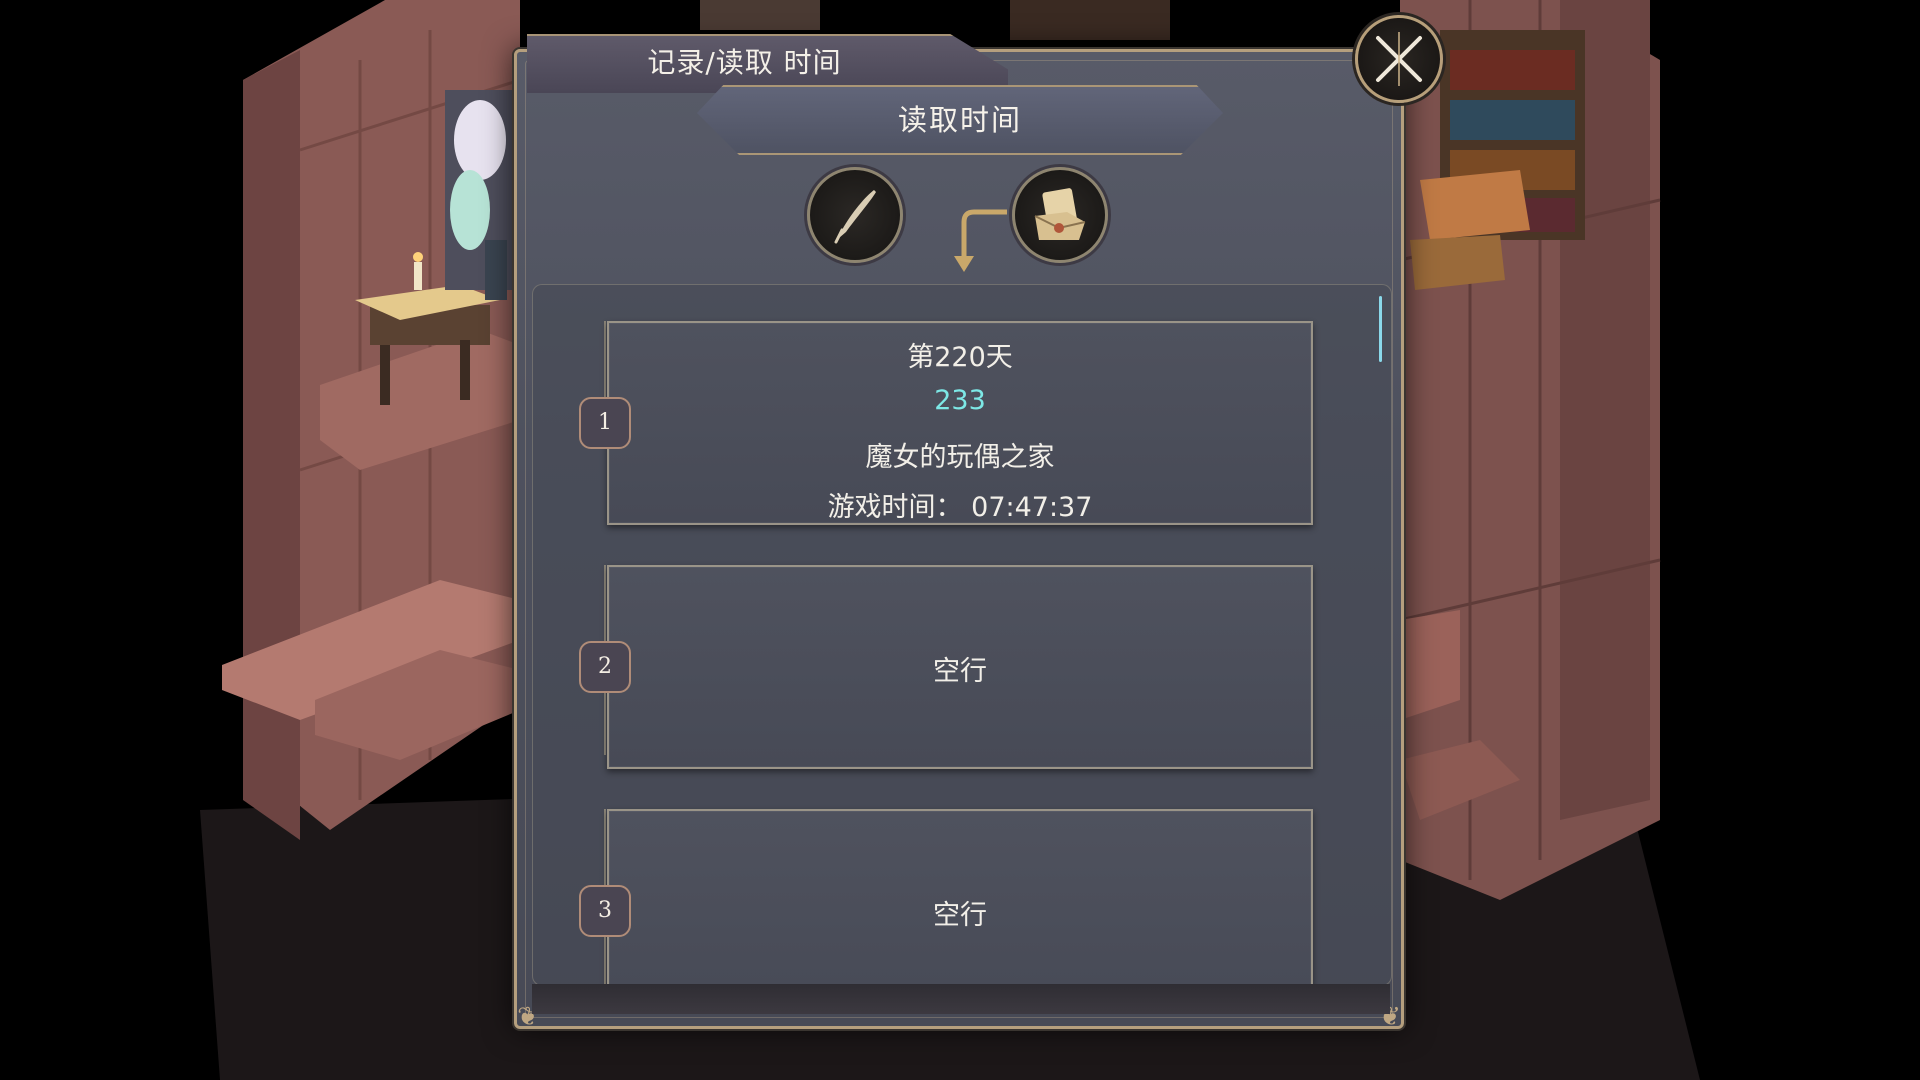 This screenshot has height=1080, width=1920. I want to click on slot-number-badge: 3, so click(605, 911).